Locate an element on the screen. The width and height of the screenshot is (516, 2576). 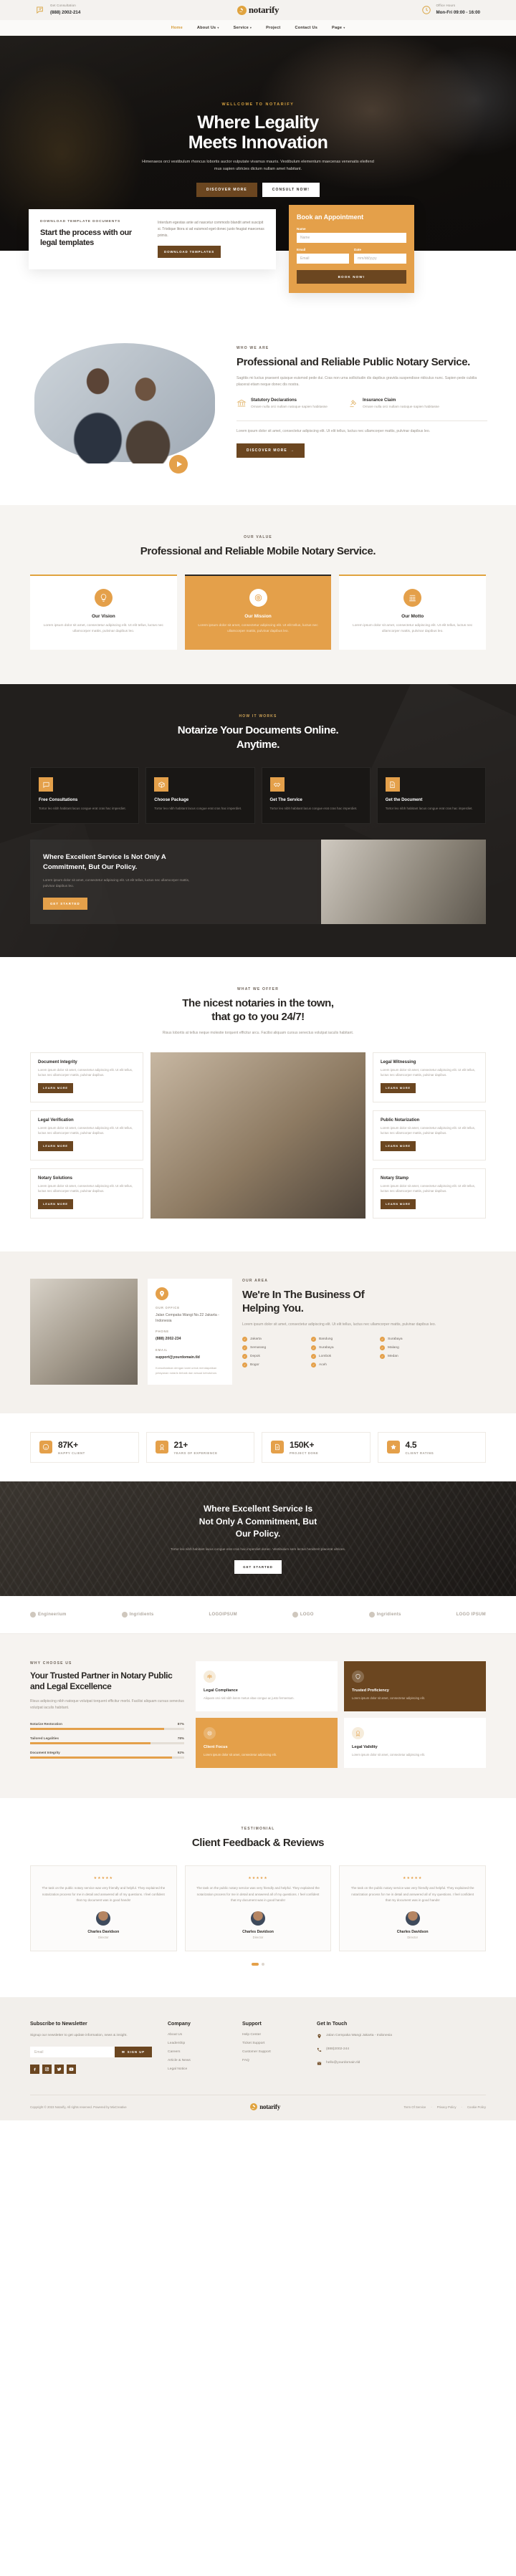
nav-item-about-us: About Us ▾ is located at coordinates (208, 28).